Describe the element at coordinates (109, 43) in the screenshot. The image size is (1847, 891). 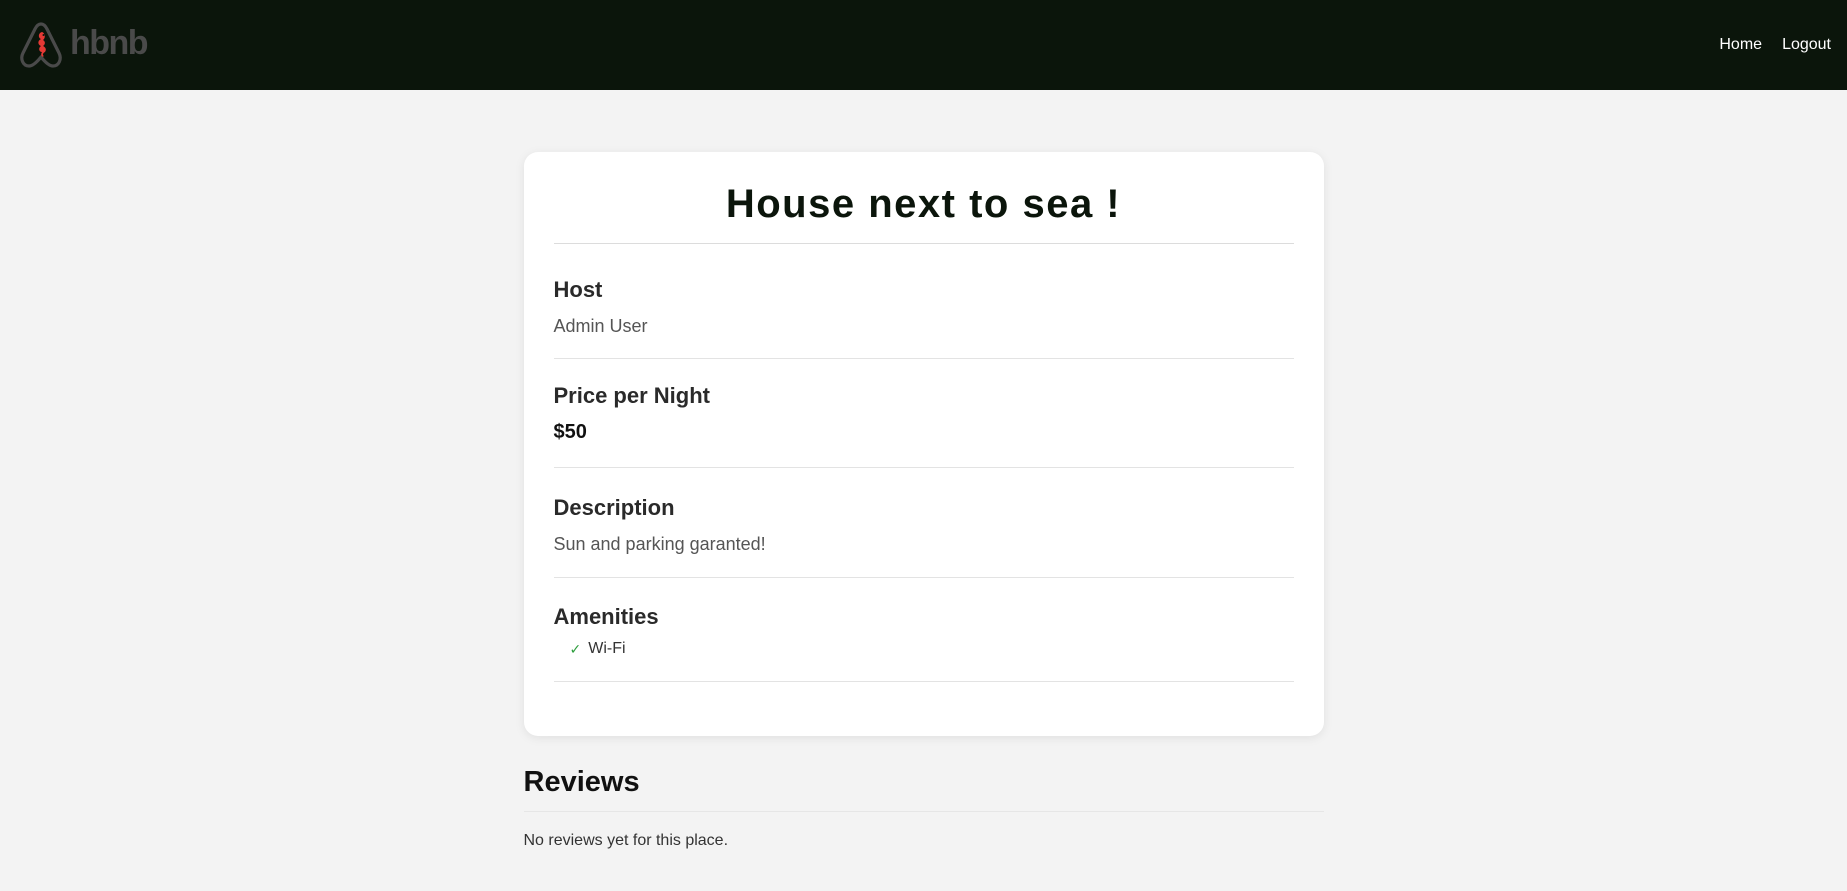
I see `brand-name: hbnb` at that location.